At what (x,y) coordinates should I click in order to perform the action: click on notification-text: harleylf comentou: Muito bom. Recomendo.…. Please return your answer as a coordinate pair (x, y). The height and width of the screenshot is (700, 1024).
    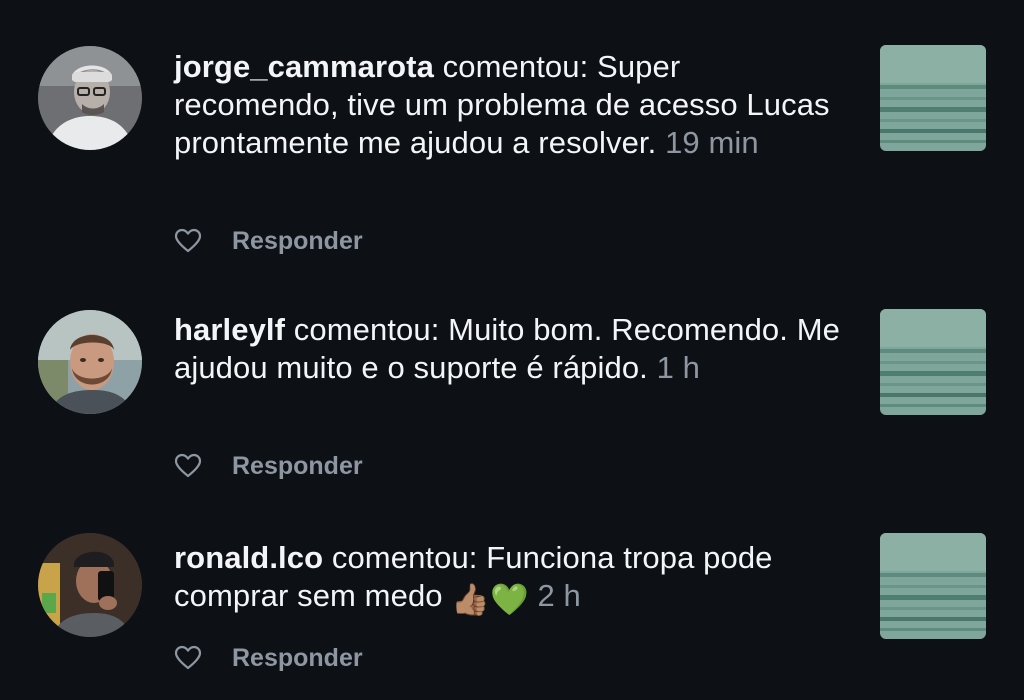
    Looking at the image, I should click on (509, 349).